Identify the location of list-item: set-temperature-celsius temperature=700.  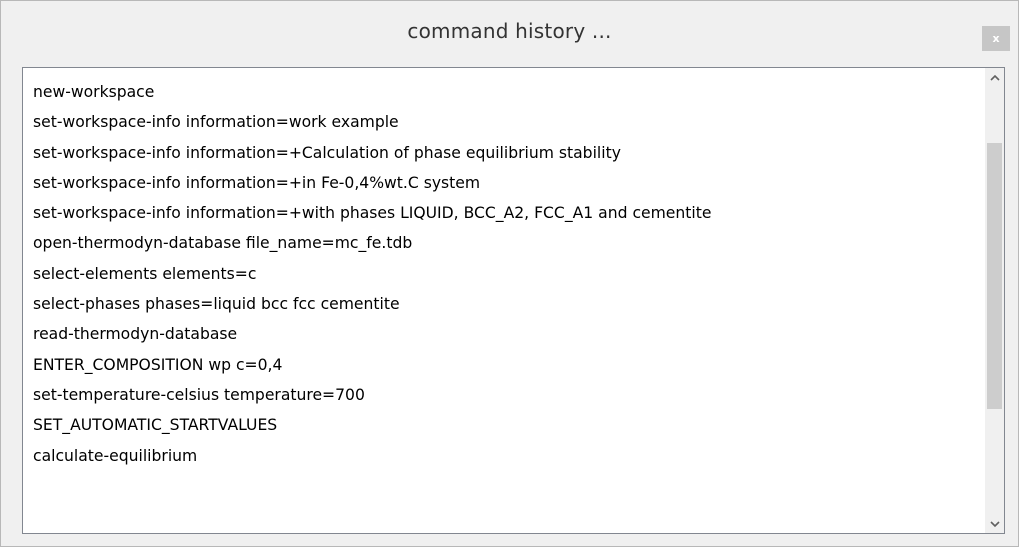
(509, 395).